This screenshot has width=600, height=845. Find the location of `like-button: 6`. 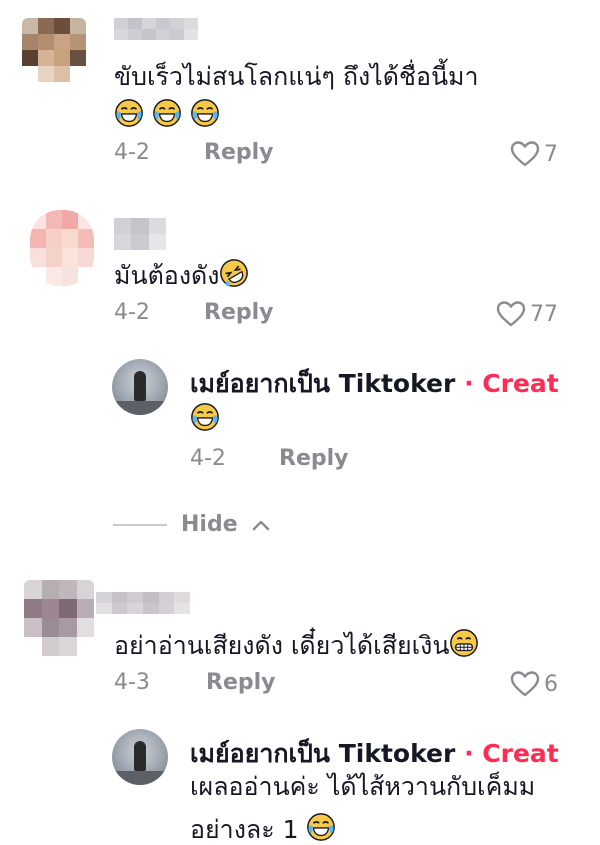

like-button: 6 is located at coordinates (534, 684).